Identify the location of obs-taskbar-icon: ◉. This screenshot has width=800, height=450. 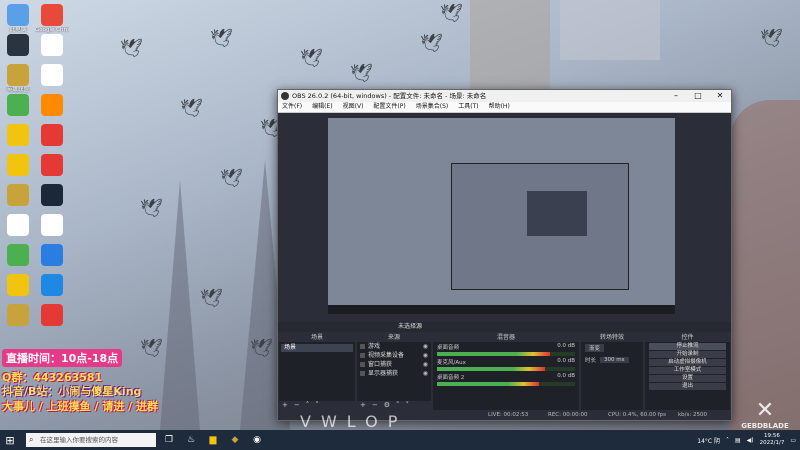
(257, 440).